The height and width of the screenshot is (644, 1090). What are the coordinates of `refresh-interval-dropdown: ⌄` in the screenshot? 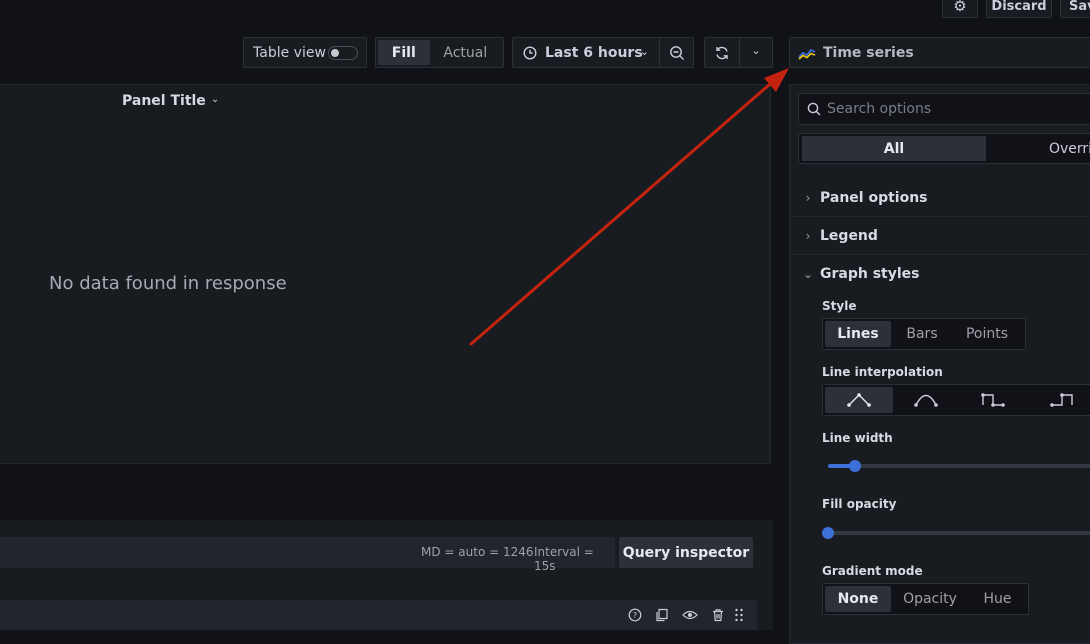 It's located at (756, 52).